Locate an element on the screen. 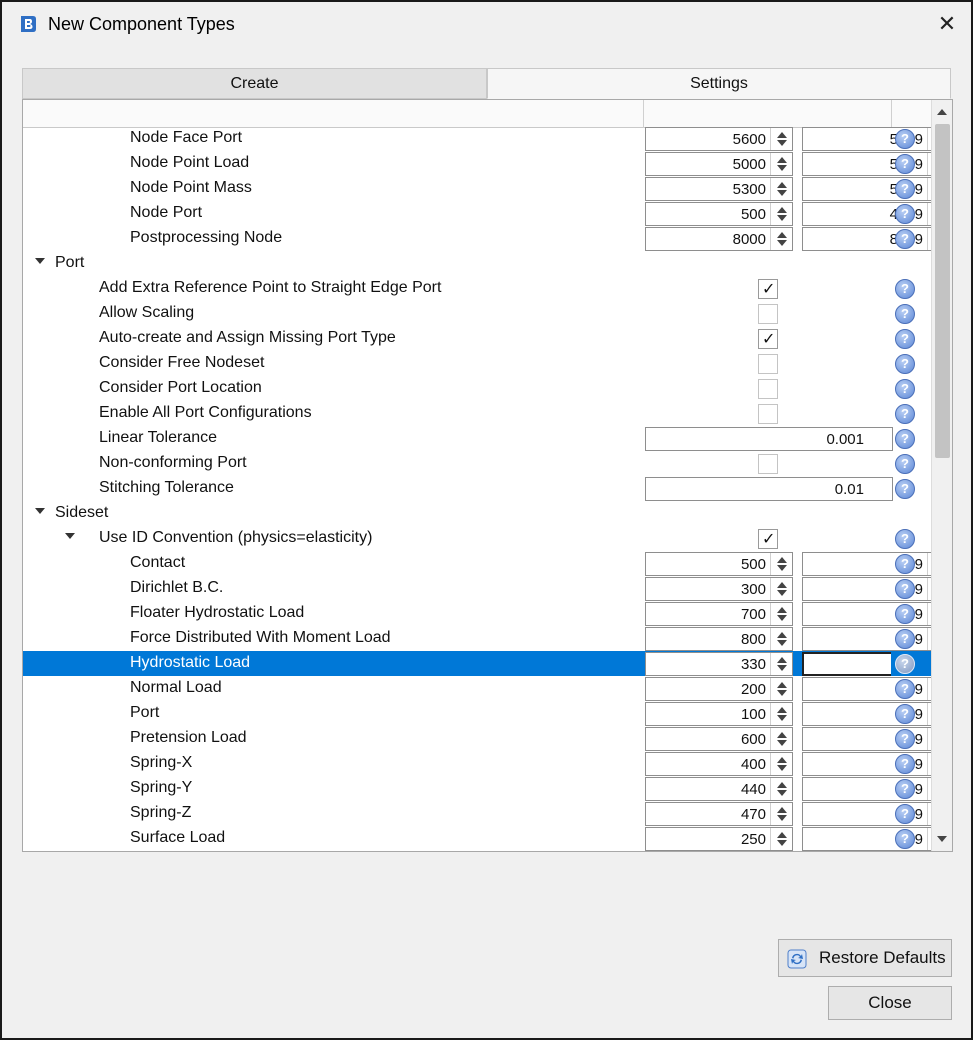 This screenshot has width=973, height=1040. tree-row: Normal Load 200 249? is located at coordinates (486, 688).